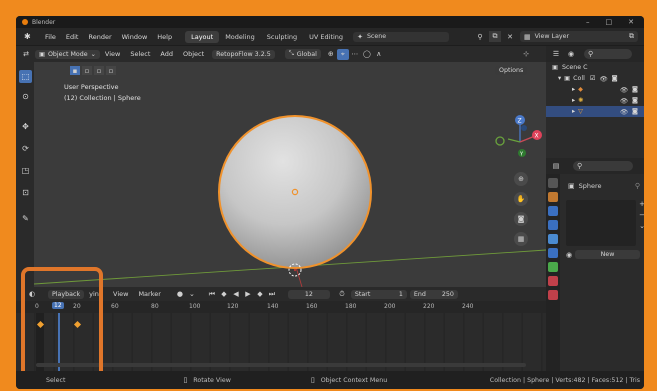 The width and height of the screenshot is (657, 391). Describe the element at coordinates (595, 111) in the screenshot. I see `outliner-sphere-row-selected: ▸ ▽ 👁 ◙` at that location.